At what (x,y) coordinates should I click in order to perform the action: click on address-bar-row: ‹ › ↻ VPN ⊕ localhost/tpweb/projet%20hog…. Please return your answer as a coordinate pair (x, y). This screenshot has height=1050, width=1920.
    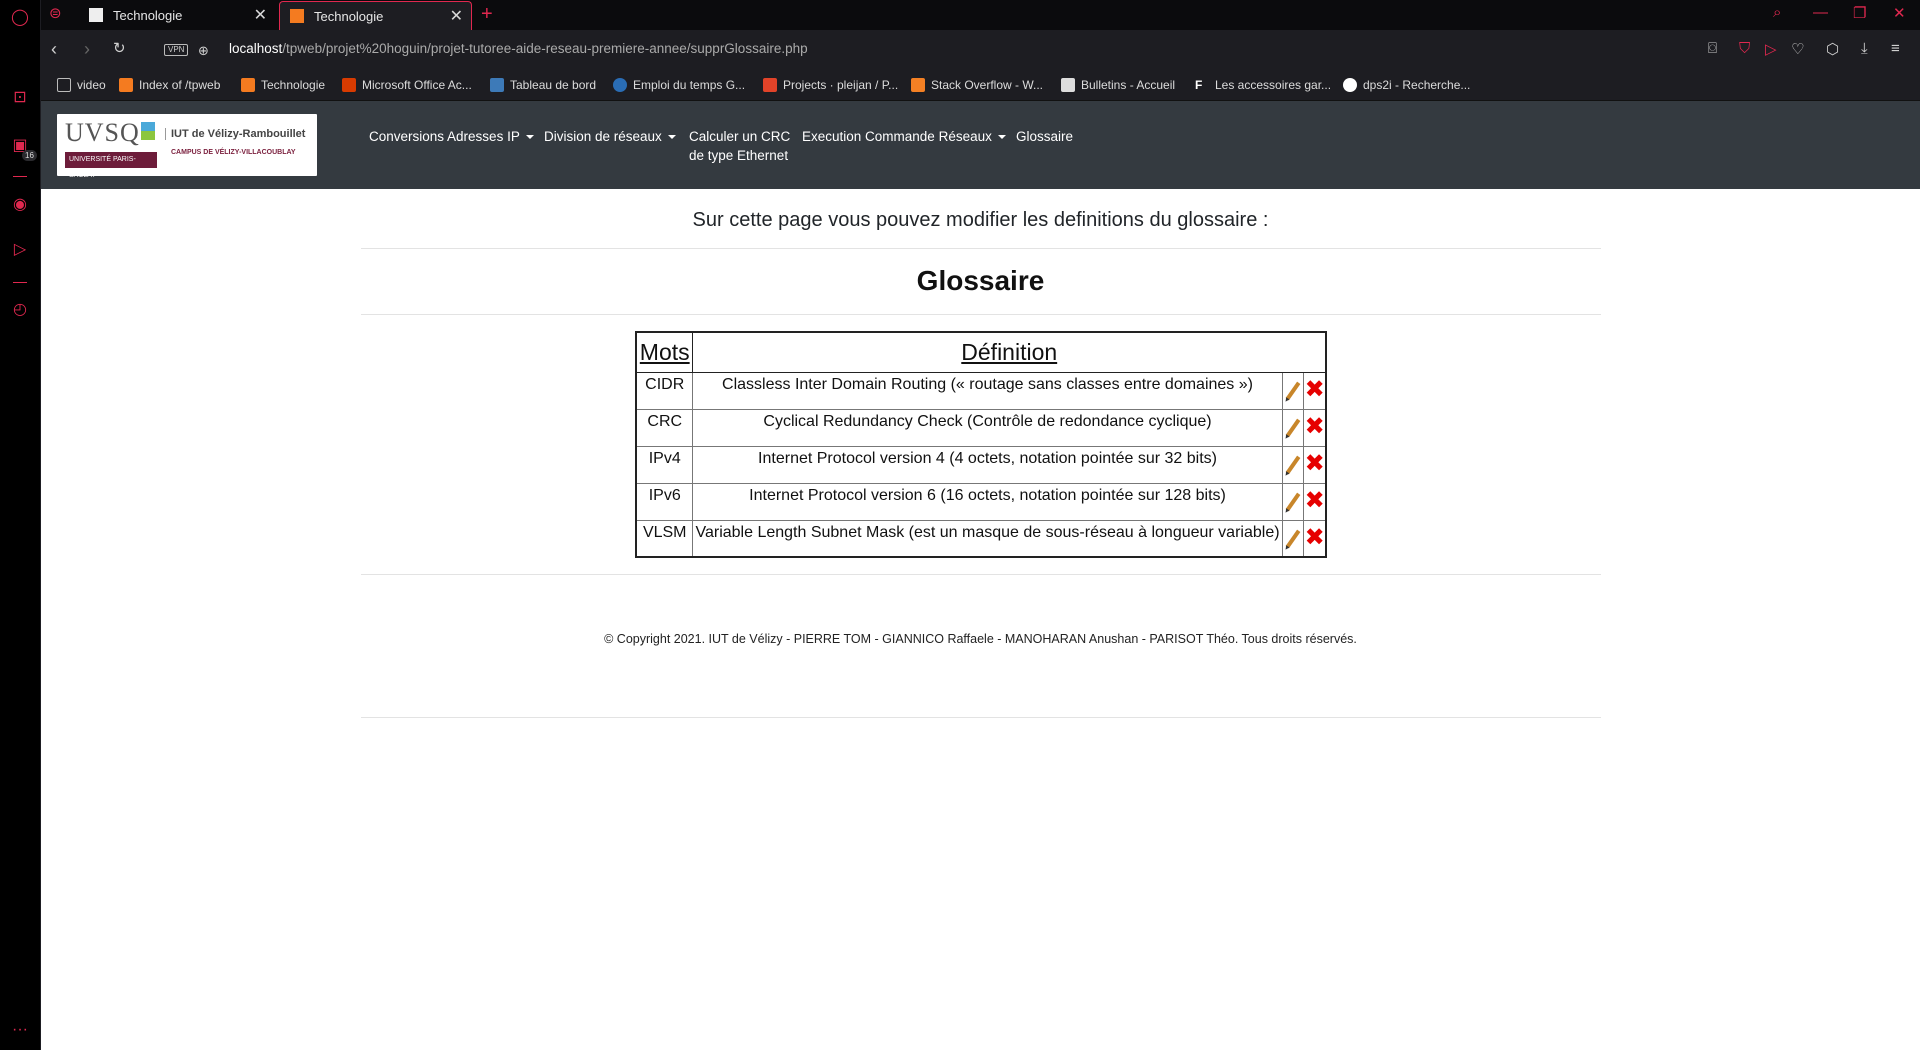
    Looking at the image, I should click on (980, 50).